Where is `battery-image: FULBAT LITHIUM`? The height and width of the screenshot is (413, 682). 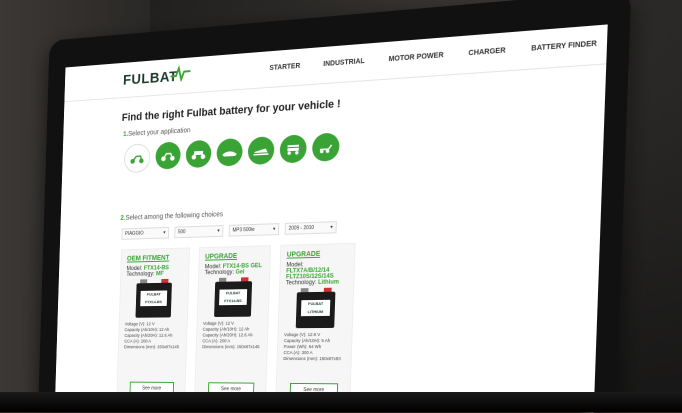 battery-image: FULBAT LITHIUM is located at coordinates (315, 308).